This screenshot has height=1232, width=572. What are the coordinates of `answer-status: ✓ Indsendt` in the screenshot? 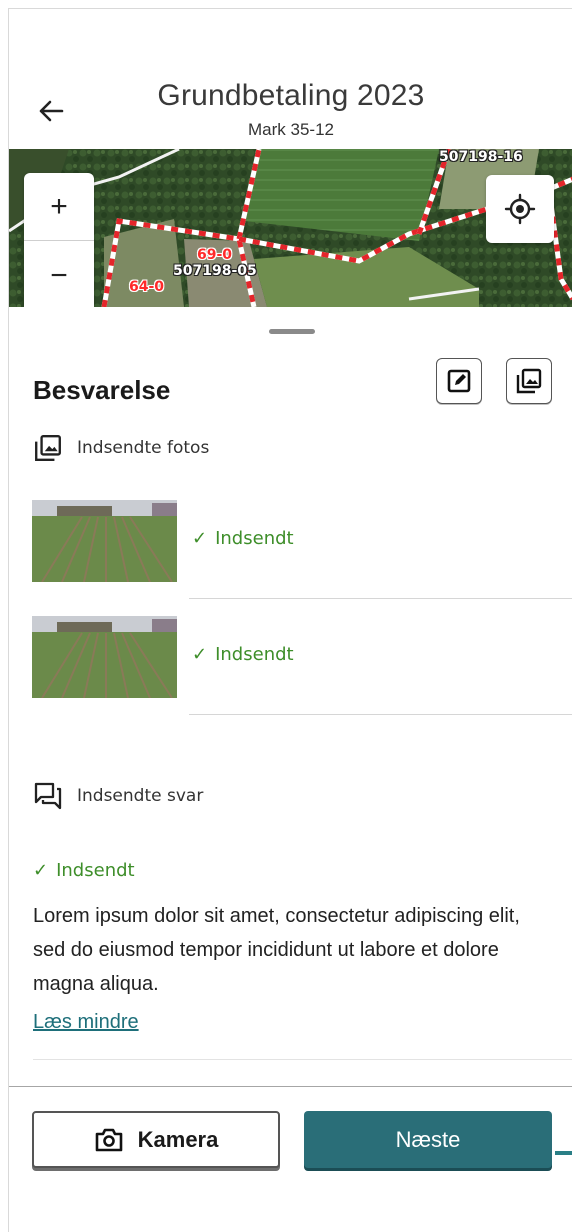 It's located at (84, 870).